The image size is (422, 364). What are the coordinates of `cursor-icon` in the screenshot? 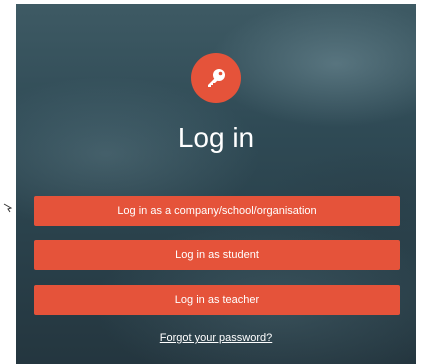 It's located at (8, 208).